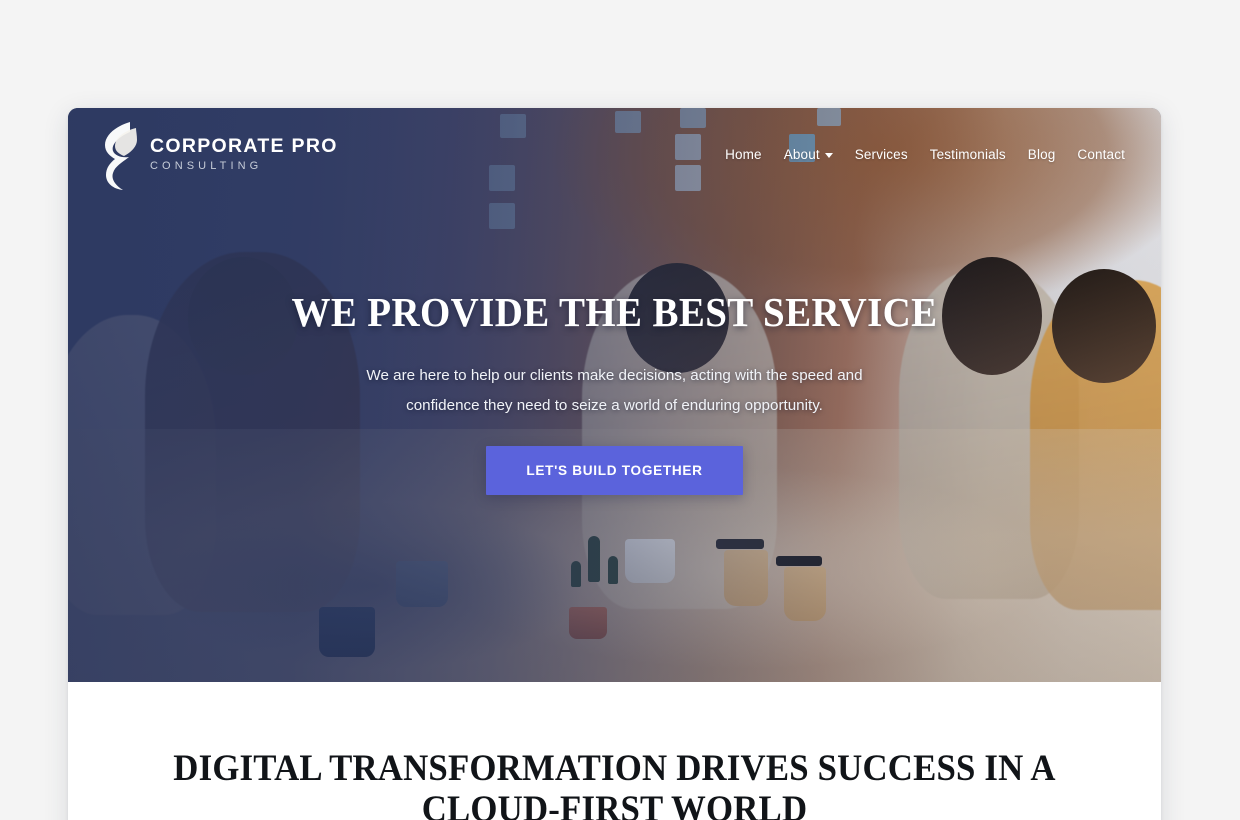 The height and width of the screenshot is (820, 1240). I want to click on nav-label: Contact, so click(1101, 154).